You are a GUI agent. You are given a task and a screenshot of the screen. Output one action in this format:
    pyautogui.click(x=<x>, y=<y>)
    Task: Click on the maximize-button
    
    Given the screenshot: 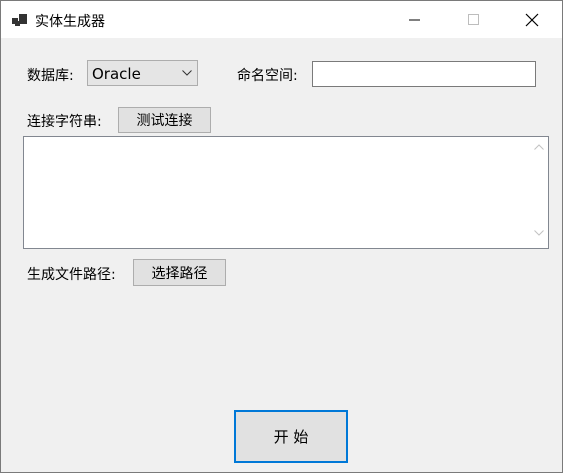 What is the action you would take?
    pyautogui.click(x=474, y=19)
    